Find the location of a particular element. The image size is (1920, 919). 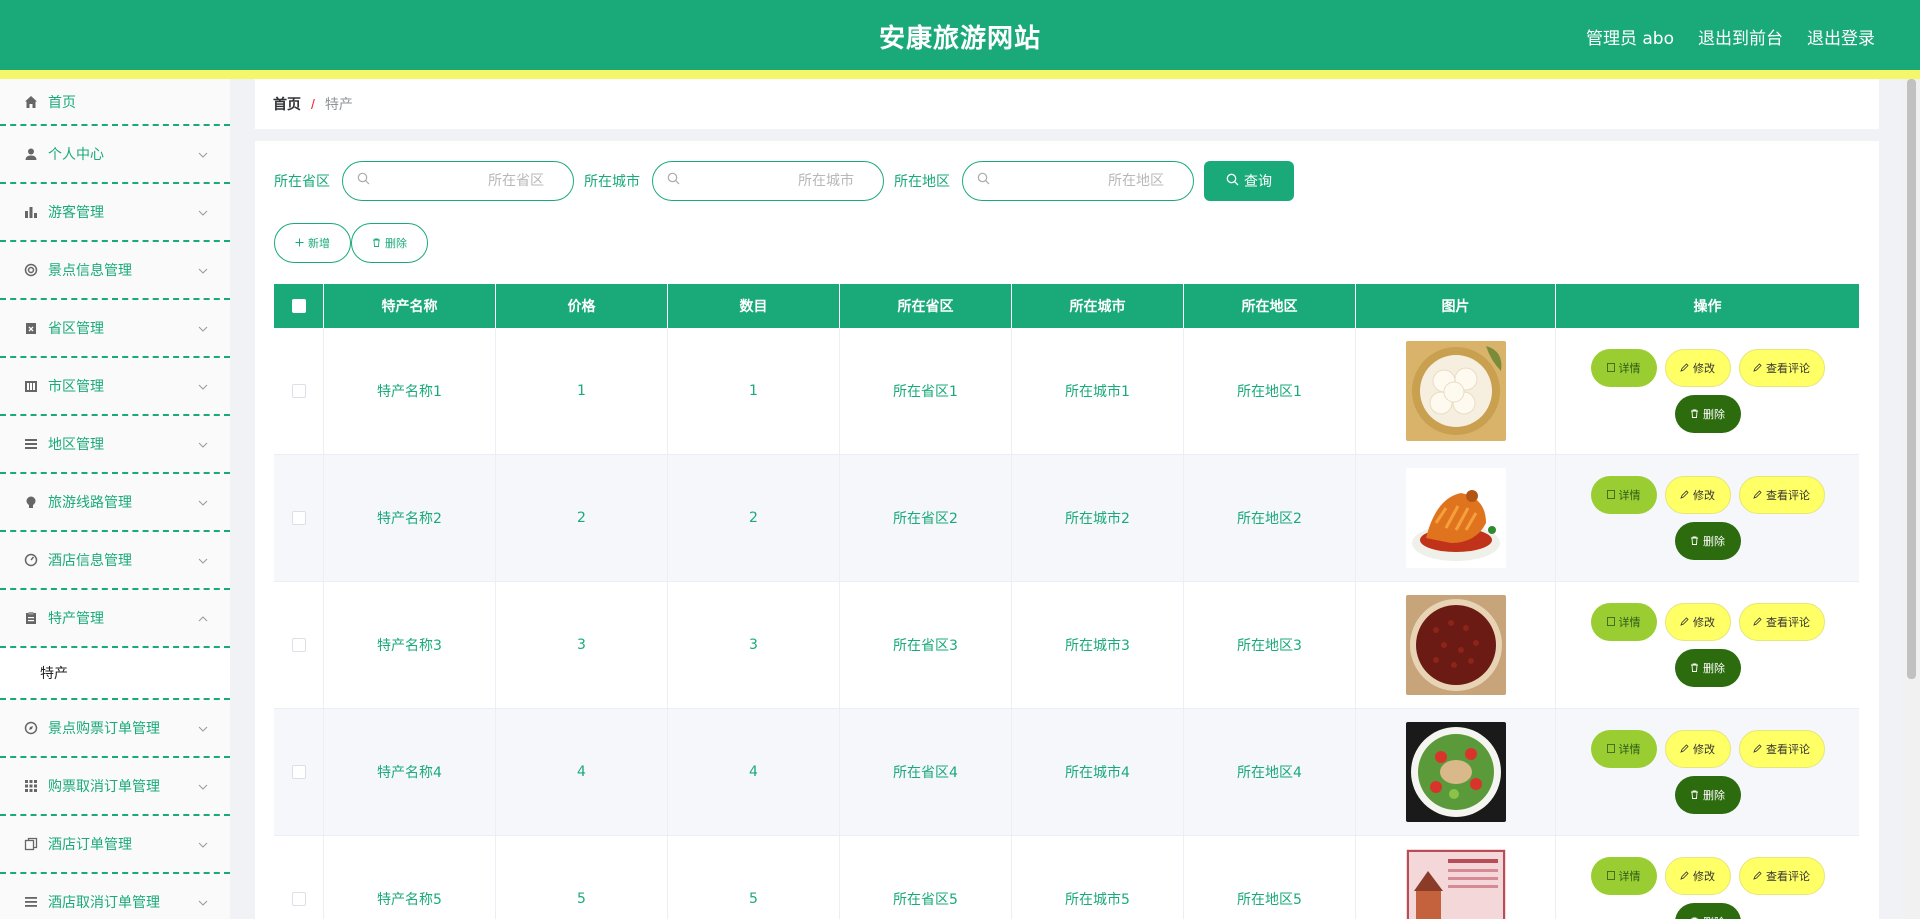

select-all-checkbox is located at coordinates (298, 306).